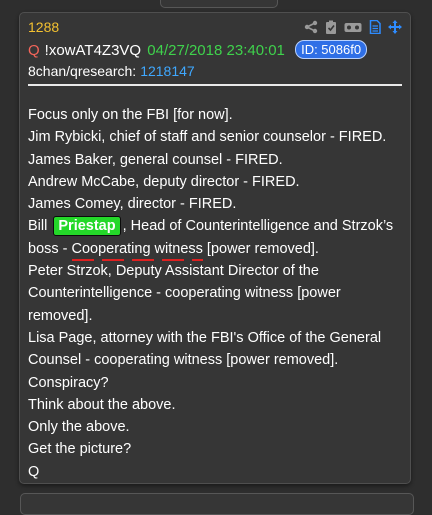  I want to click on vr-headset-icon, so click(353, 27).